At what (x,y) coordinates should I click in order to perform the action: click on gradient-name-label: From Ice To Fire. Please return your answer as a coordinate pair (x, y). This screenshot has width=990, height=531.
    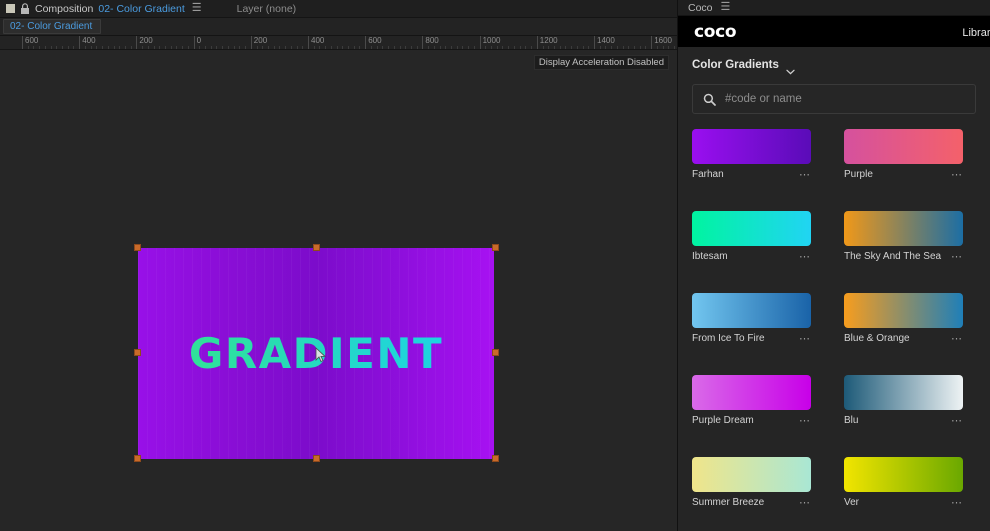
    Looking at the image, I should click on (728, 339).